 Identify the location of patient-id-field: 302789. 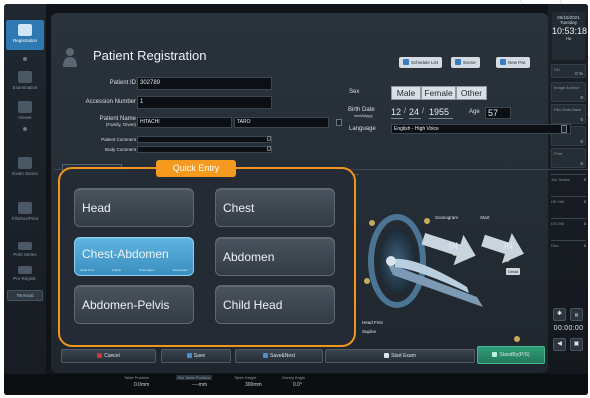
(204, 83).